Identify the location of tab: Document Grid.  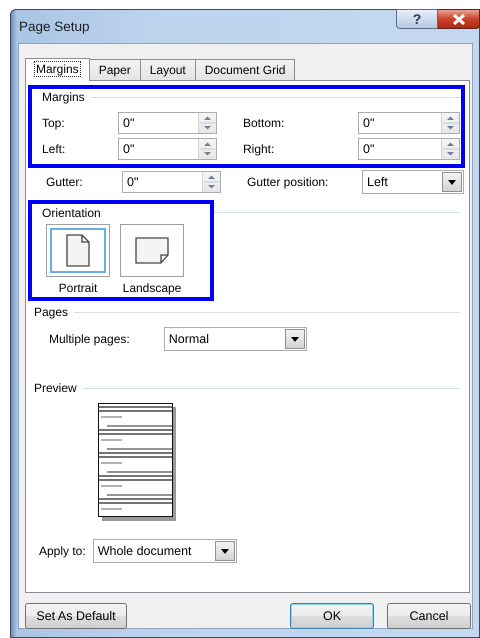
(245, 69).